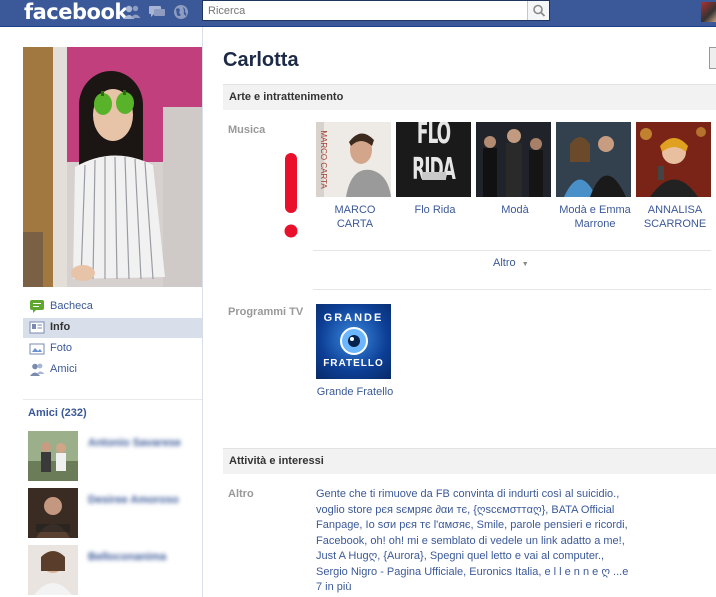  What do you see at coordinates (525, 264) in the screenshot?
I see `chevron-down-icon: ▼` at bounding box center [525, 264].